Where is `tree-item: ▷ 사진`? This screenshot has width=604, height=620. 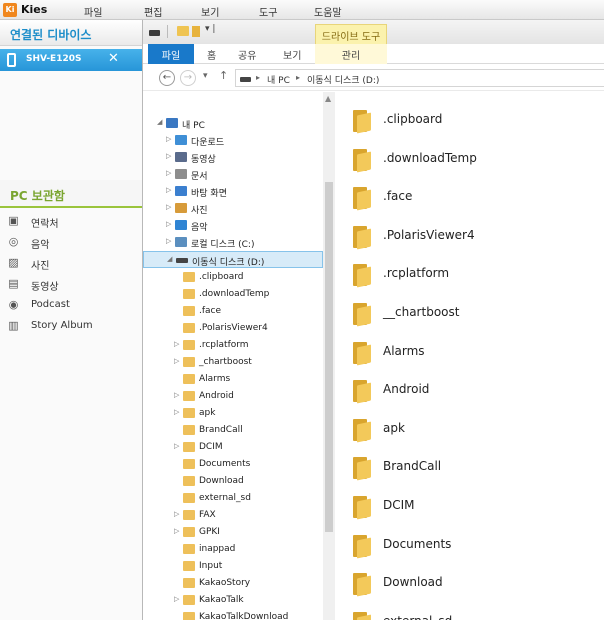 tree-item: ▷ 사진 is located at coordinates (233, 208).